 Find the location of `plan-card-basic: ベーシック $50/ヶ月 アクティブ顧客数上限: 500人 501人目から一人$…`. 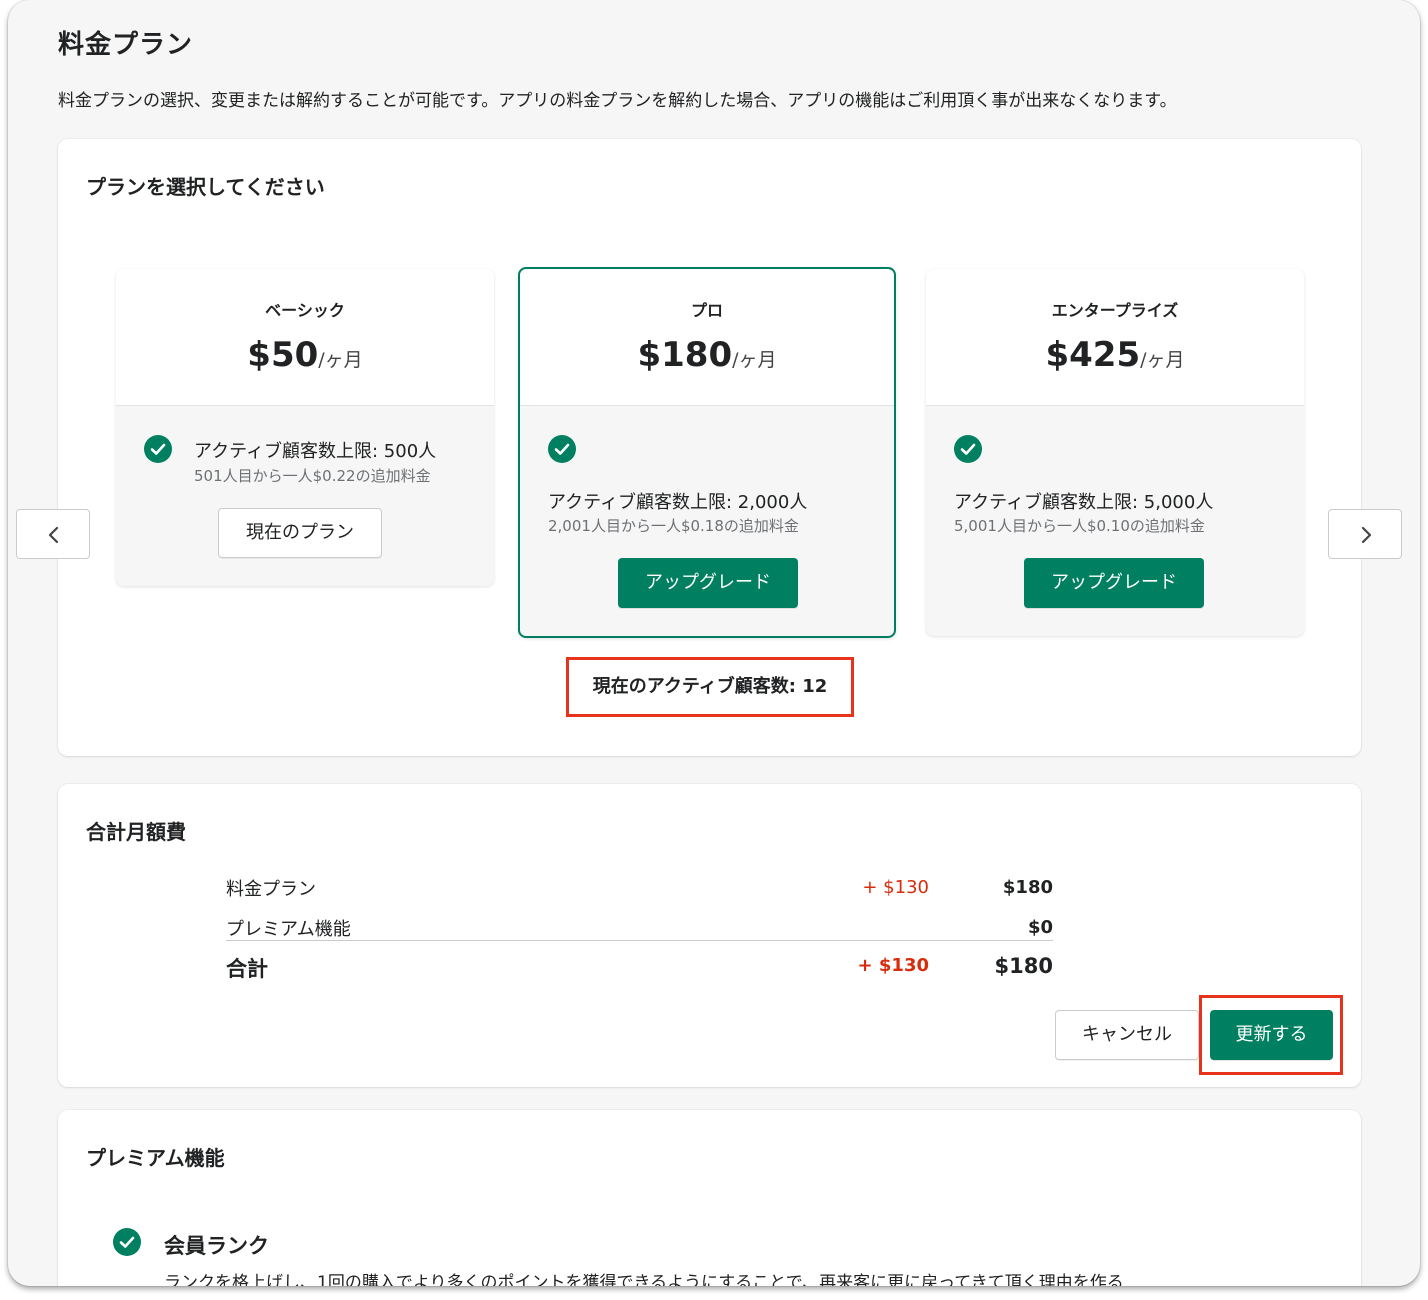

plan-card-basic: ベーシック $50/ヶ月 アクティブ顧客数上限: 500人 501人目から一人$… is located at coordinates (305, 427).